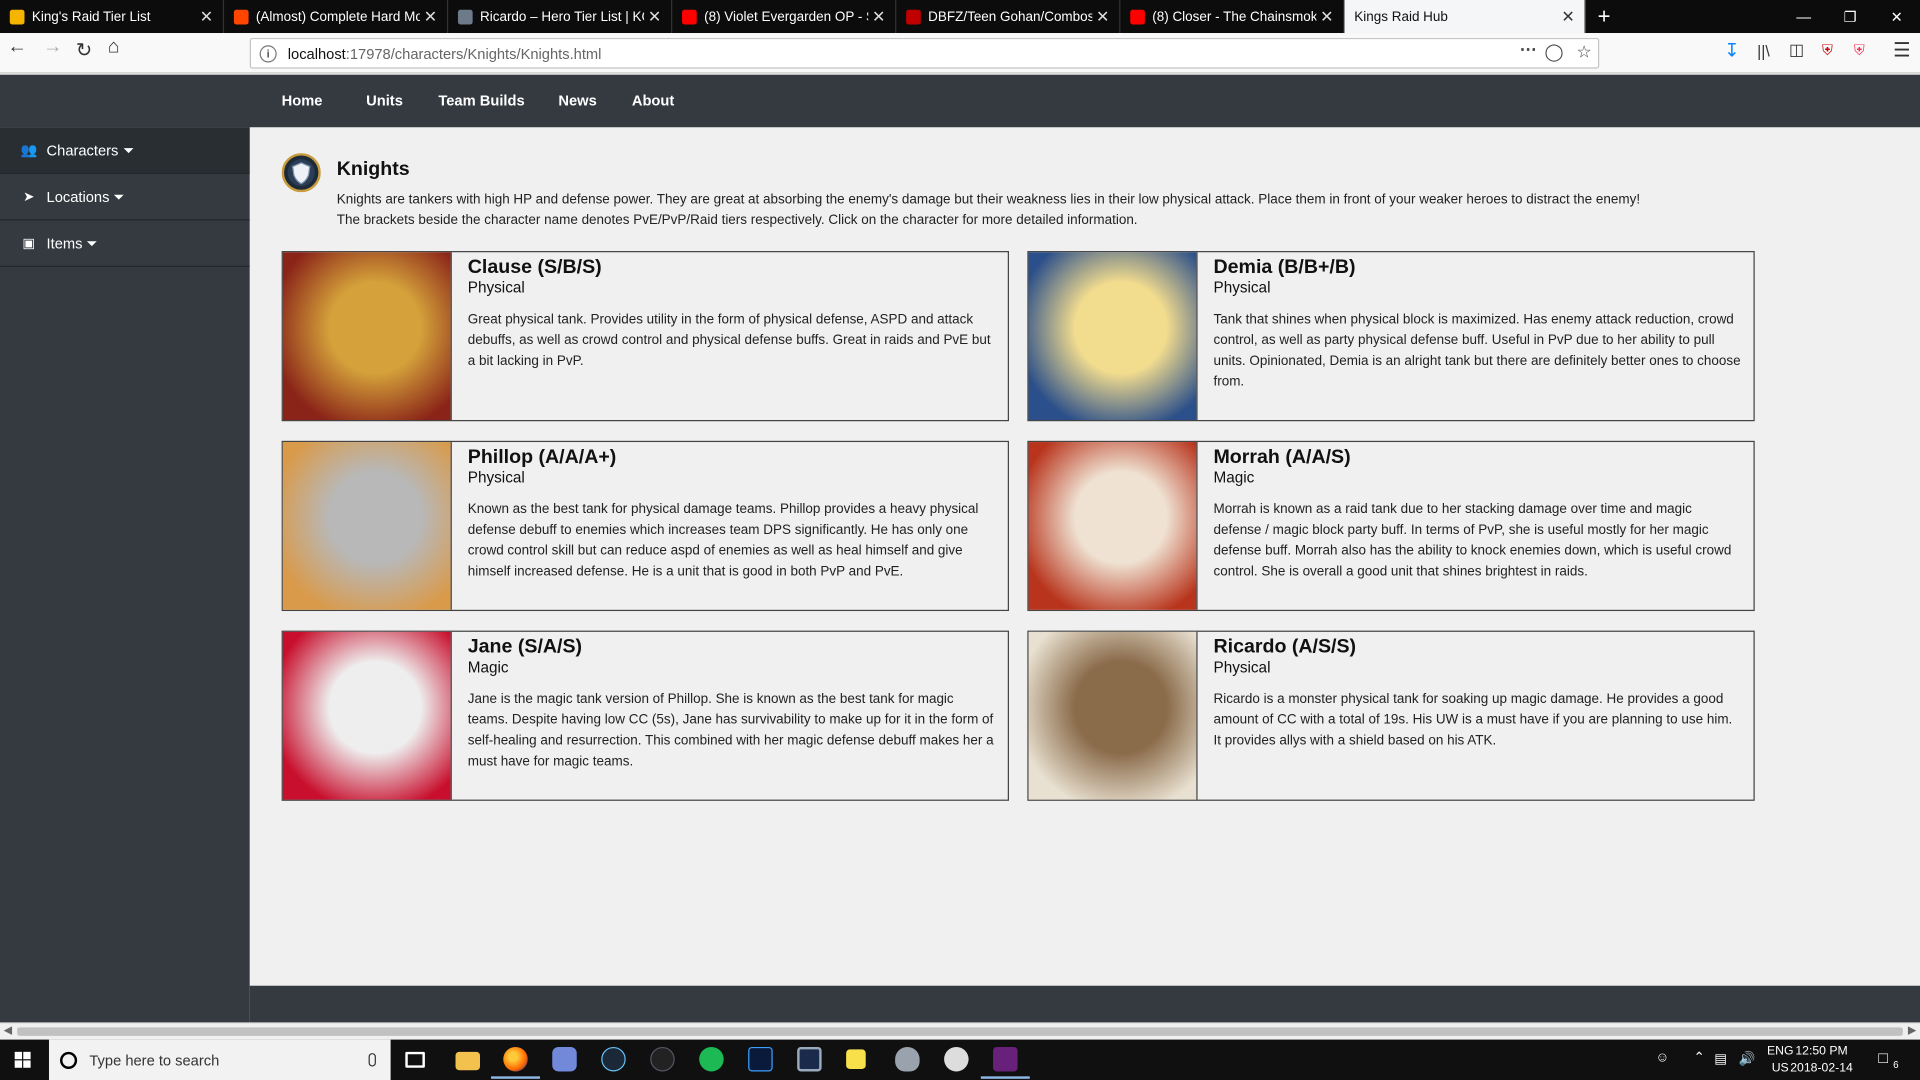  What do you see at coordinates (1747, 1059) in the screenshot?
I see `volume-icon: 🔊` at bounding box center [1747, 1059].